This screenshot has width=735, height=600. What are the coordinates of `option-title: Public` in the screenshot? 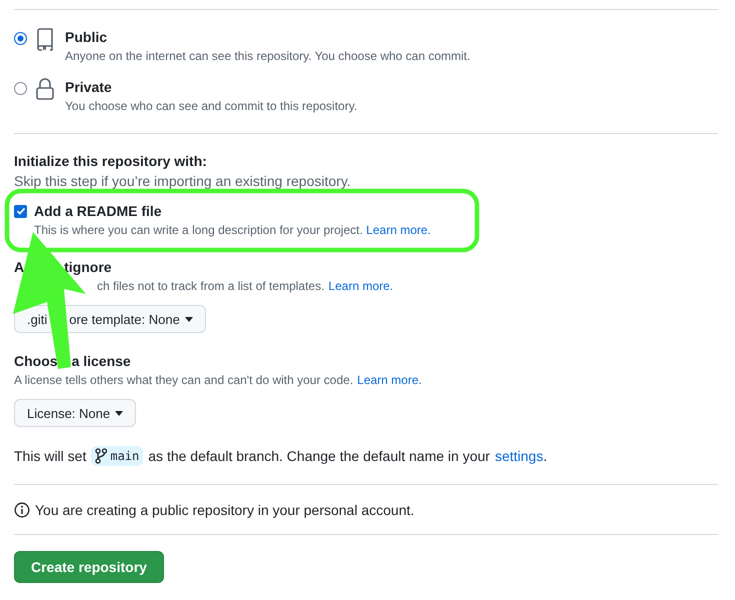 It's located at (86, 37).